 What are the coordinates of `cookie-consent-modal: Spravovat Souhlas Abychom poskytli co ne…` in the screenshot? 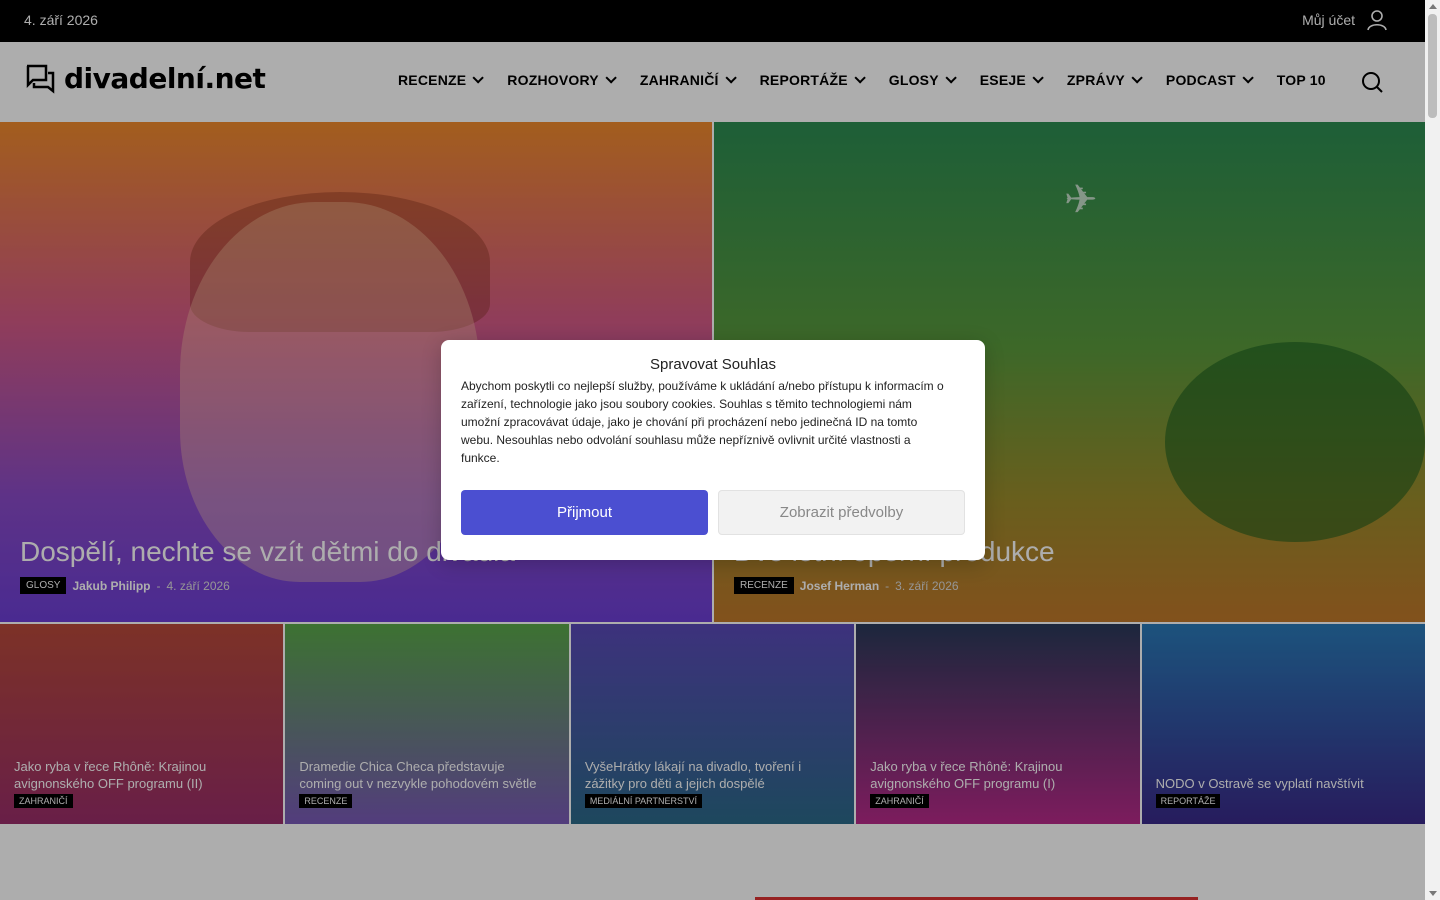 It's located at (713, 450).